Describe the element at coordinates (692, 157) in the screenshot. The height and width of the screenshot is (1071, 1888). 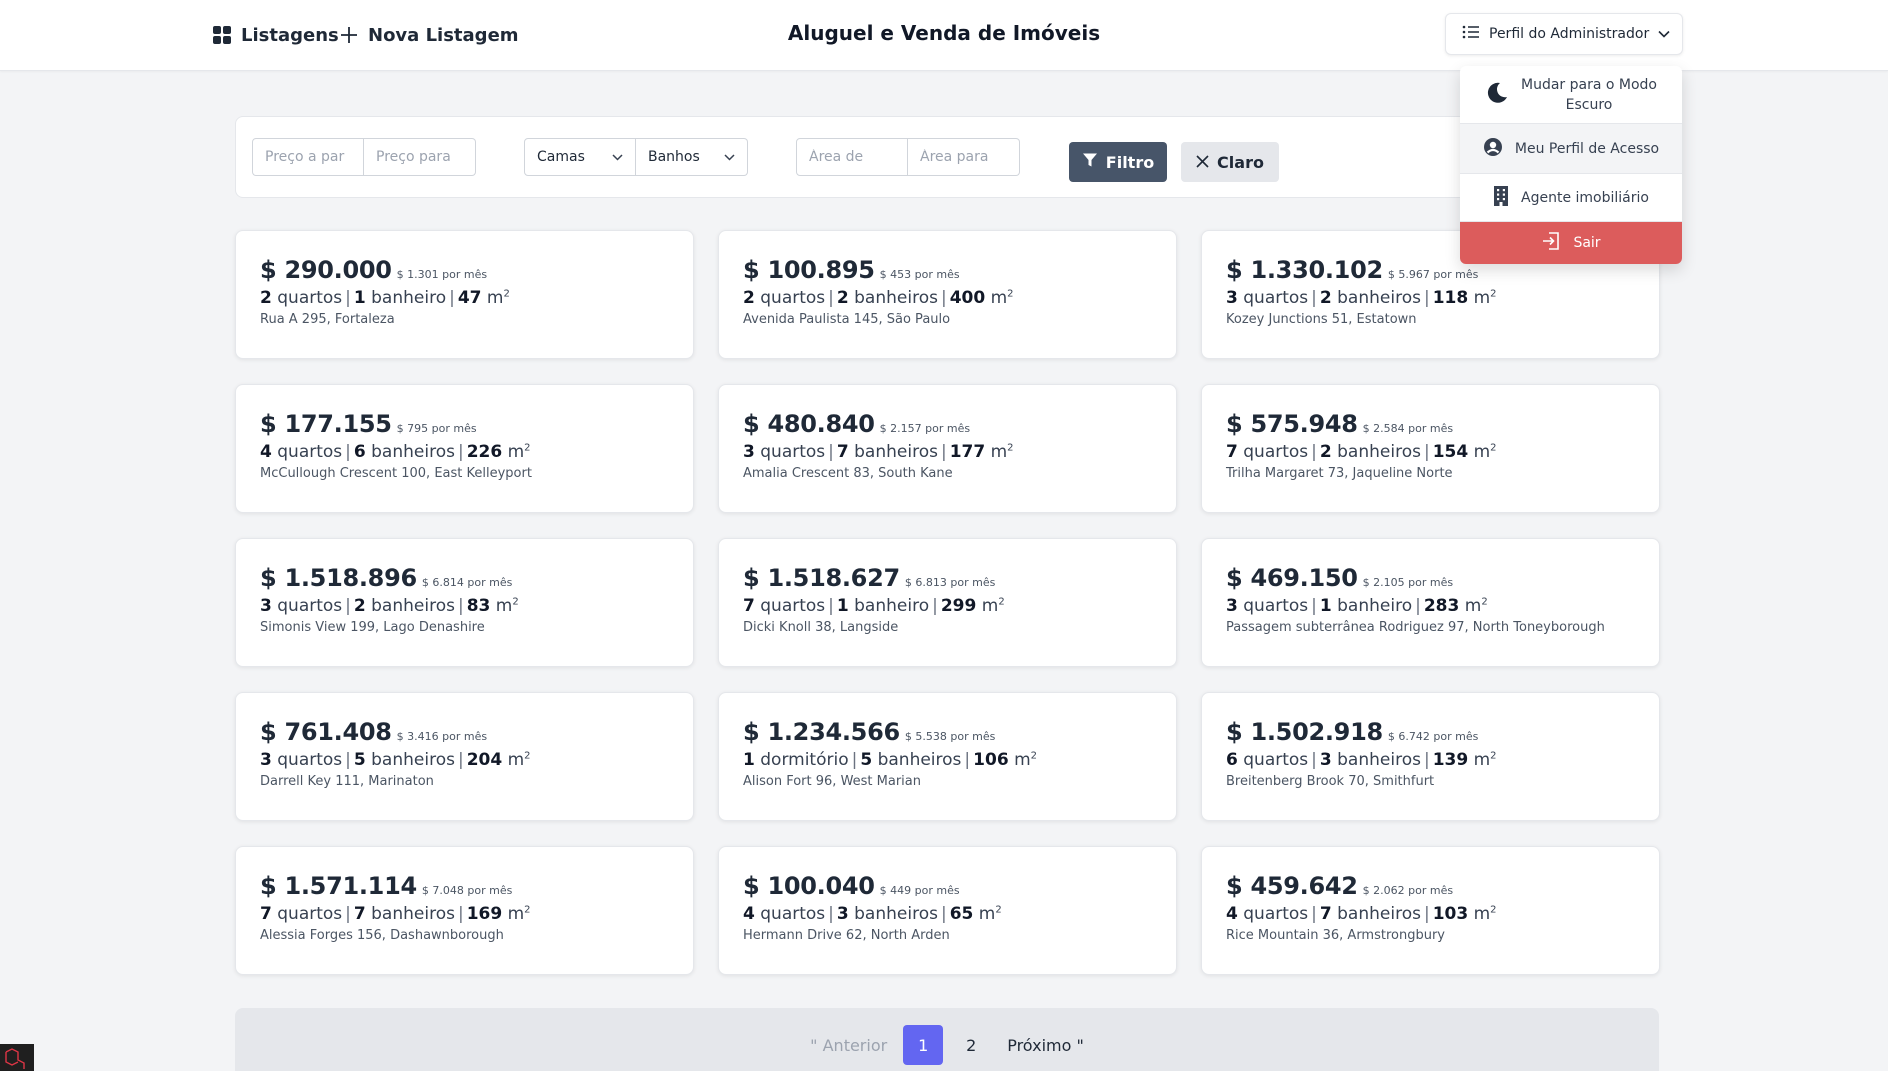
I see `baths-select: Banhos` at that location.